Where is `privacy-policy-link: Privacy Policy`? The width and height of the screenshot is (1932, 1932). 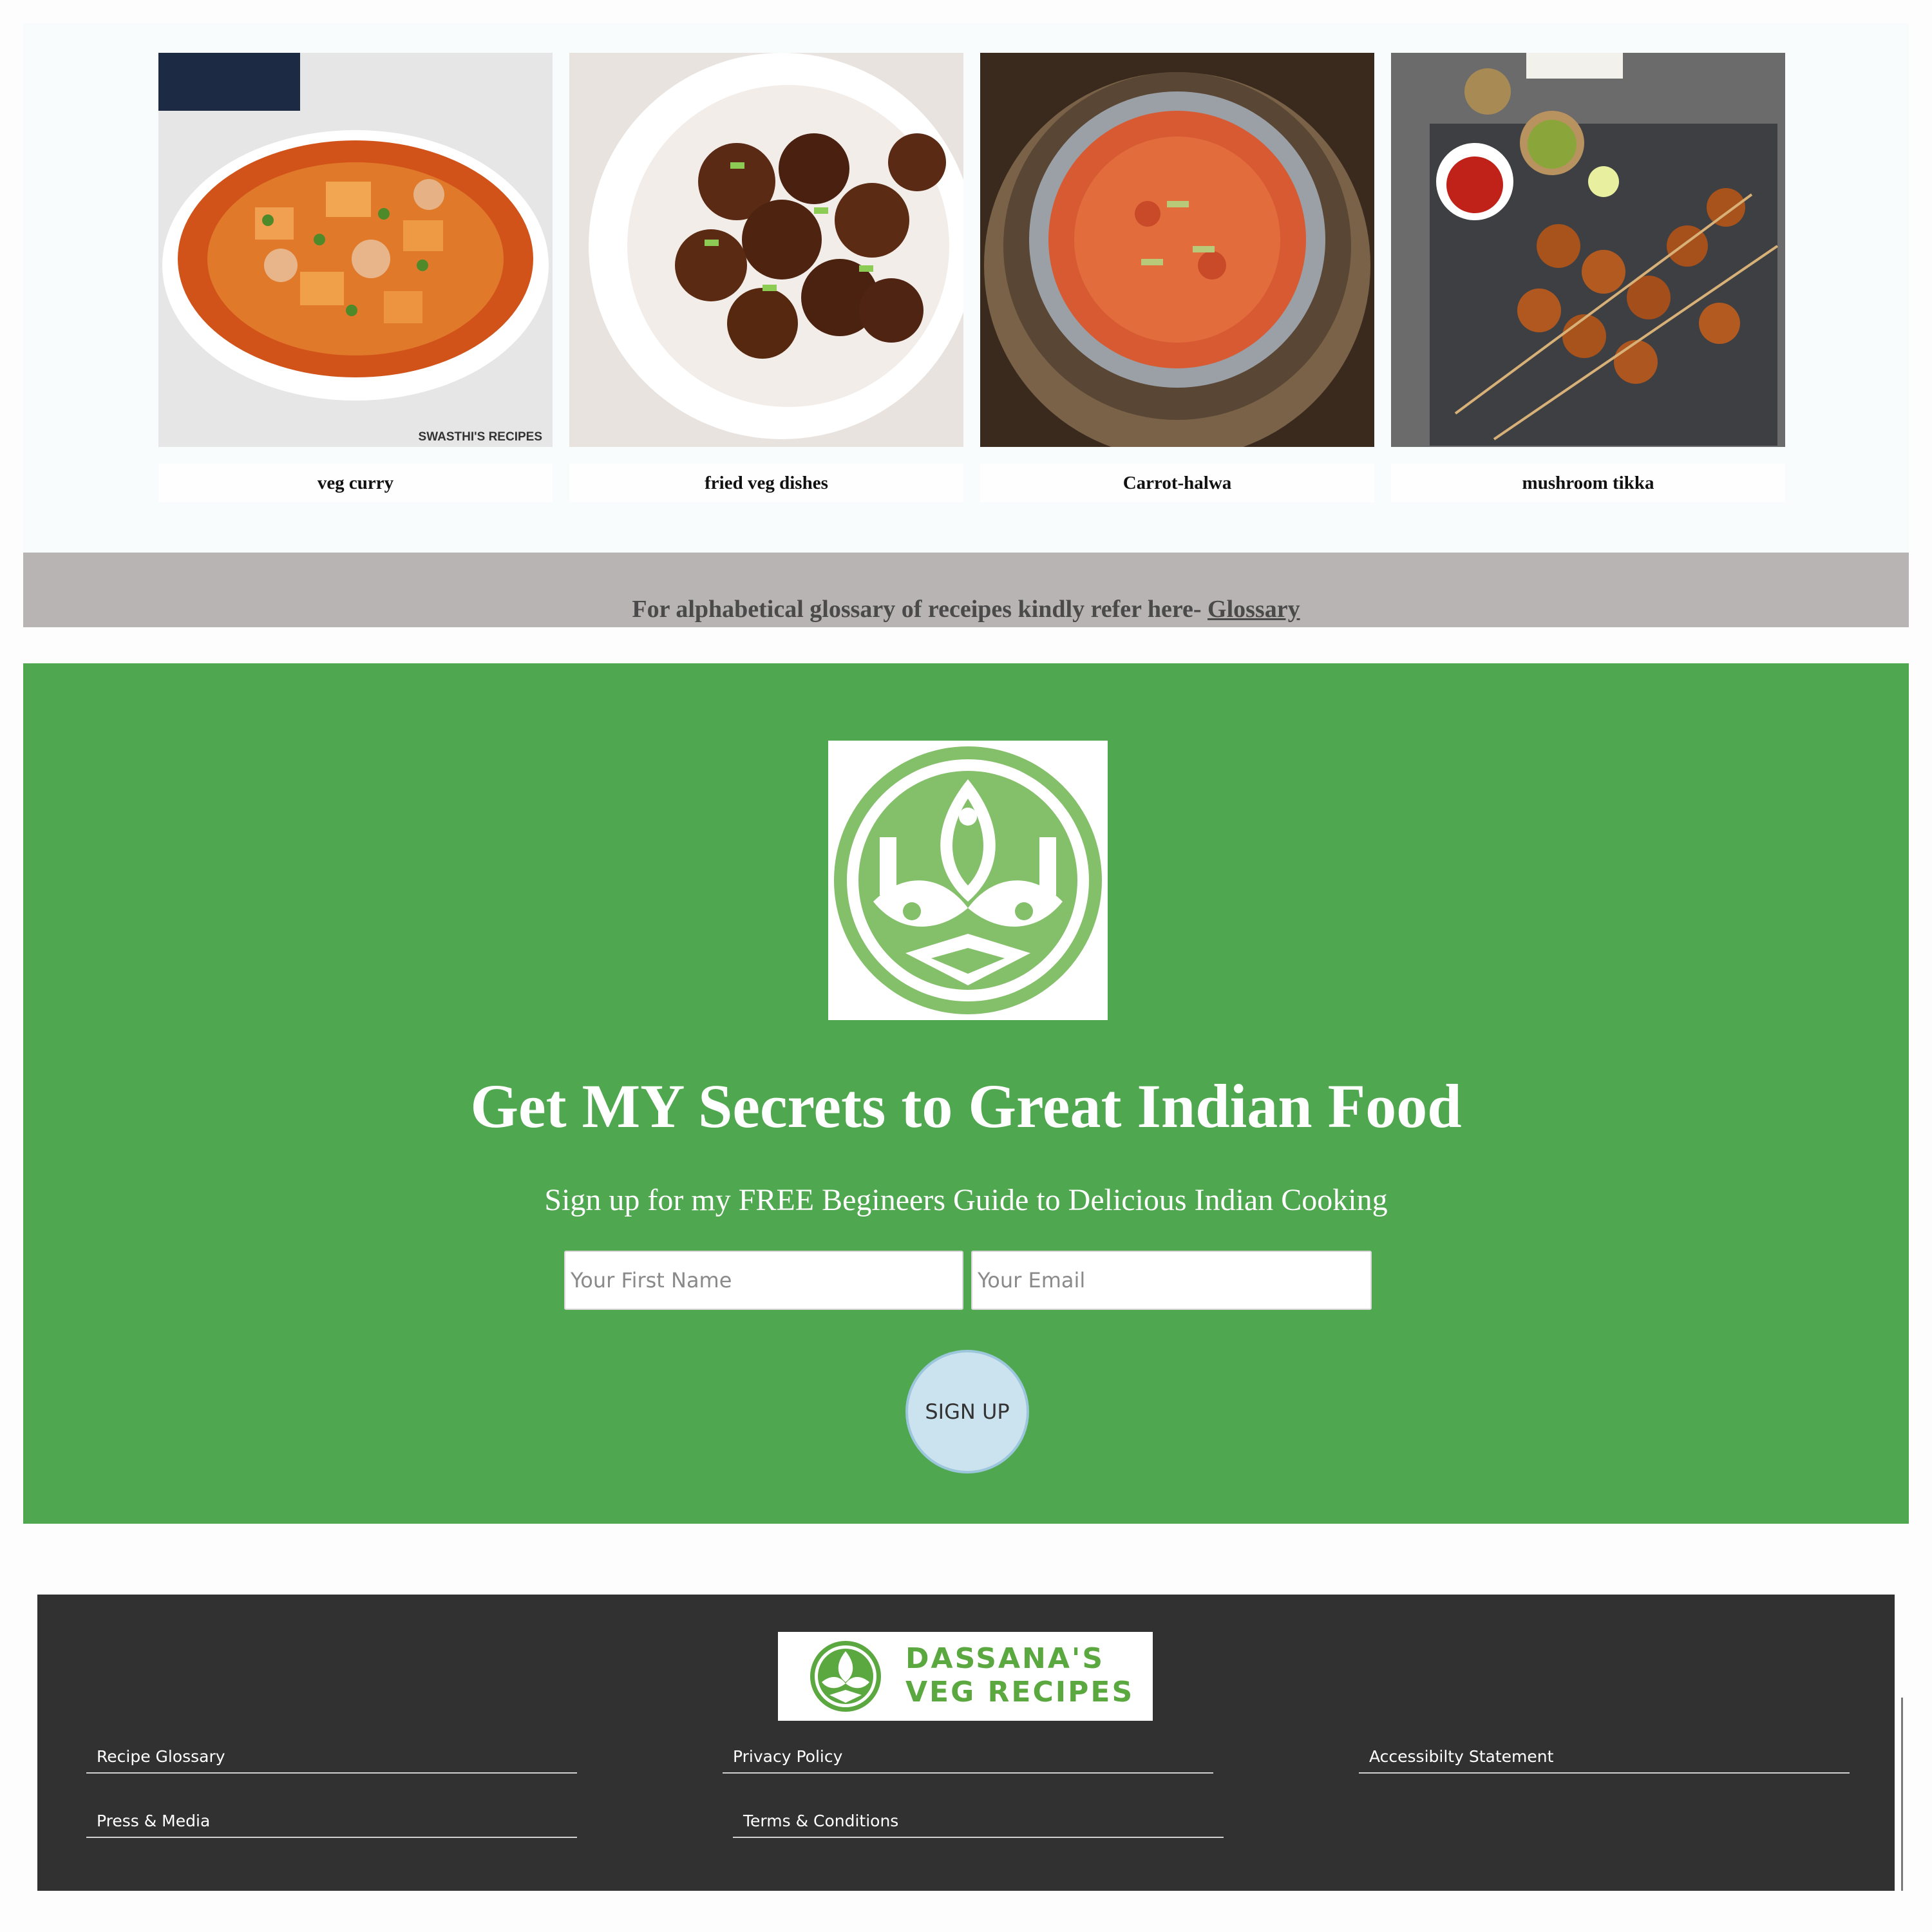 privacy-policy-link: Privacy Policy is located at coordinates (968, 1759).